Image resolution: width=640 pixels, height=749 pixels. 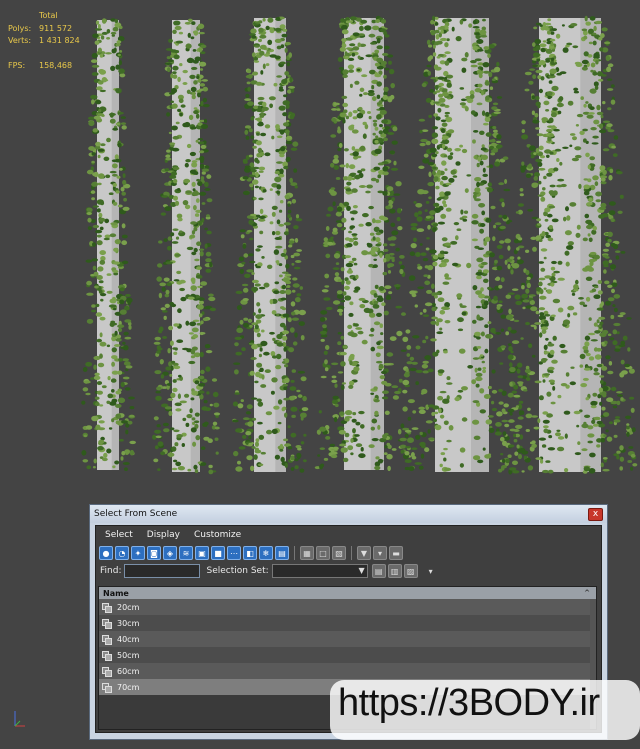 What do you see at coordinates (56, 28) in the screenshot?
I see `polys-value: 911 572` at bounding box center [56, 28].